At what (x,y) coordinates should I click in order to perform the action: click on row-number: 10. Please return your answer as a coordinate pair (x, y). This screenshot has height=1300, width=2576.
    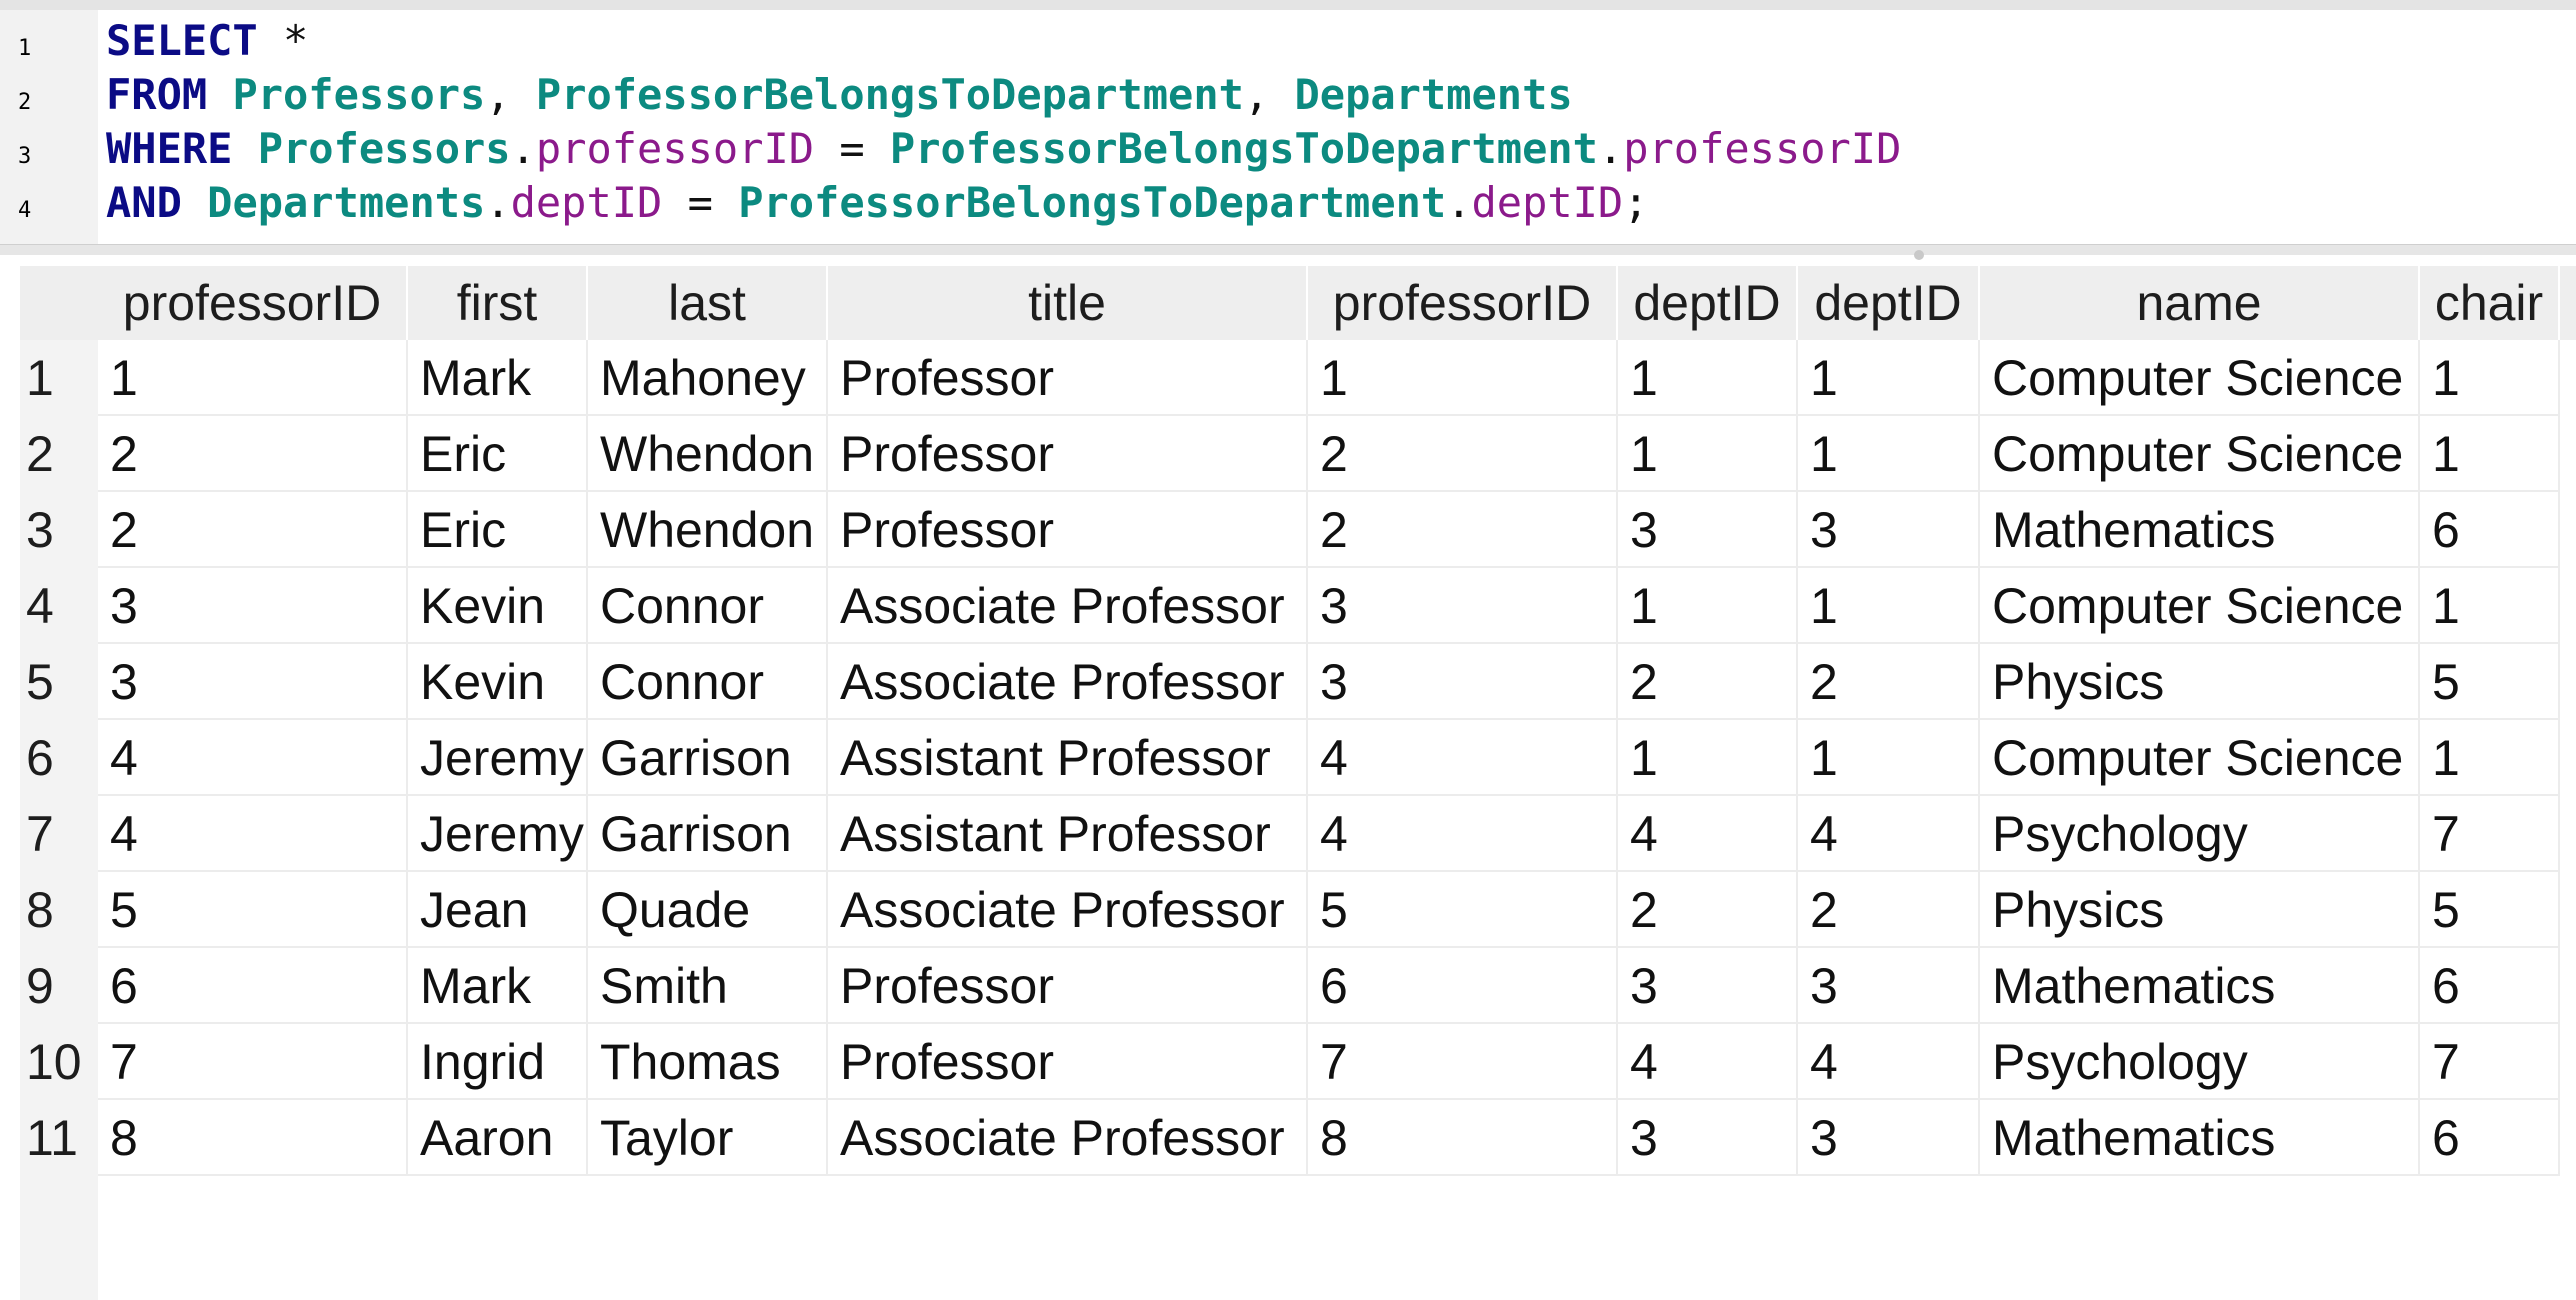
    Looking at the image, I should click on (59, 1062).